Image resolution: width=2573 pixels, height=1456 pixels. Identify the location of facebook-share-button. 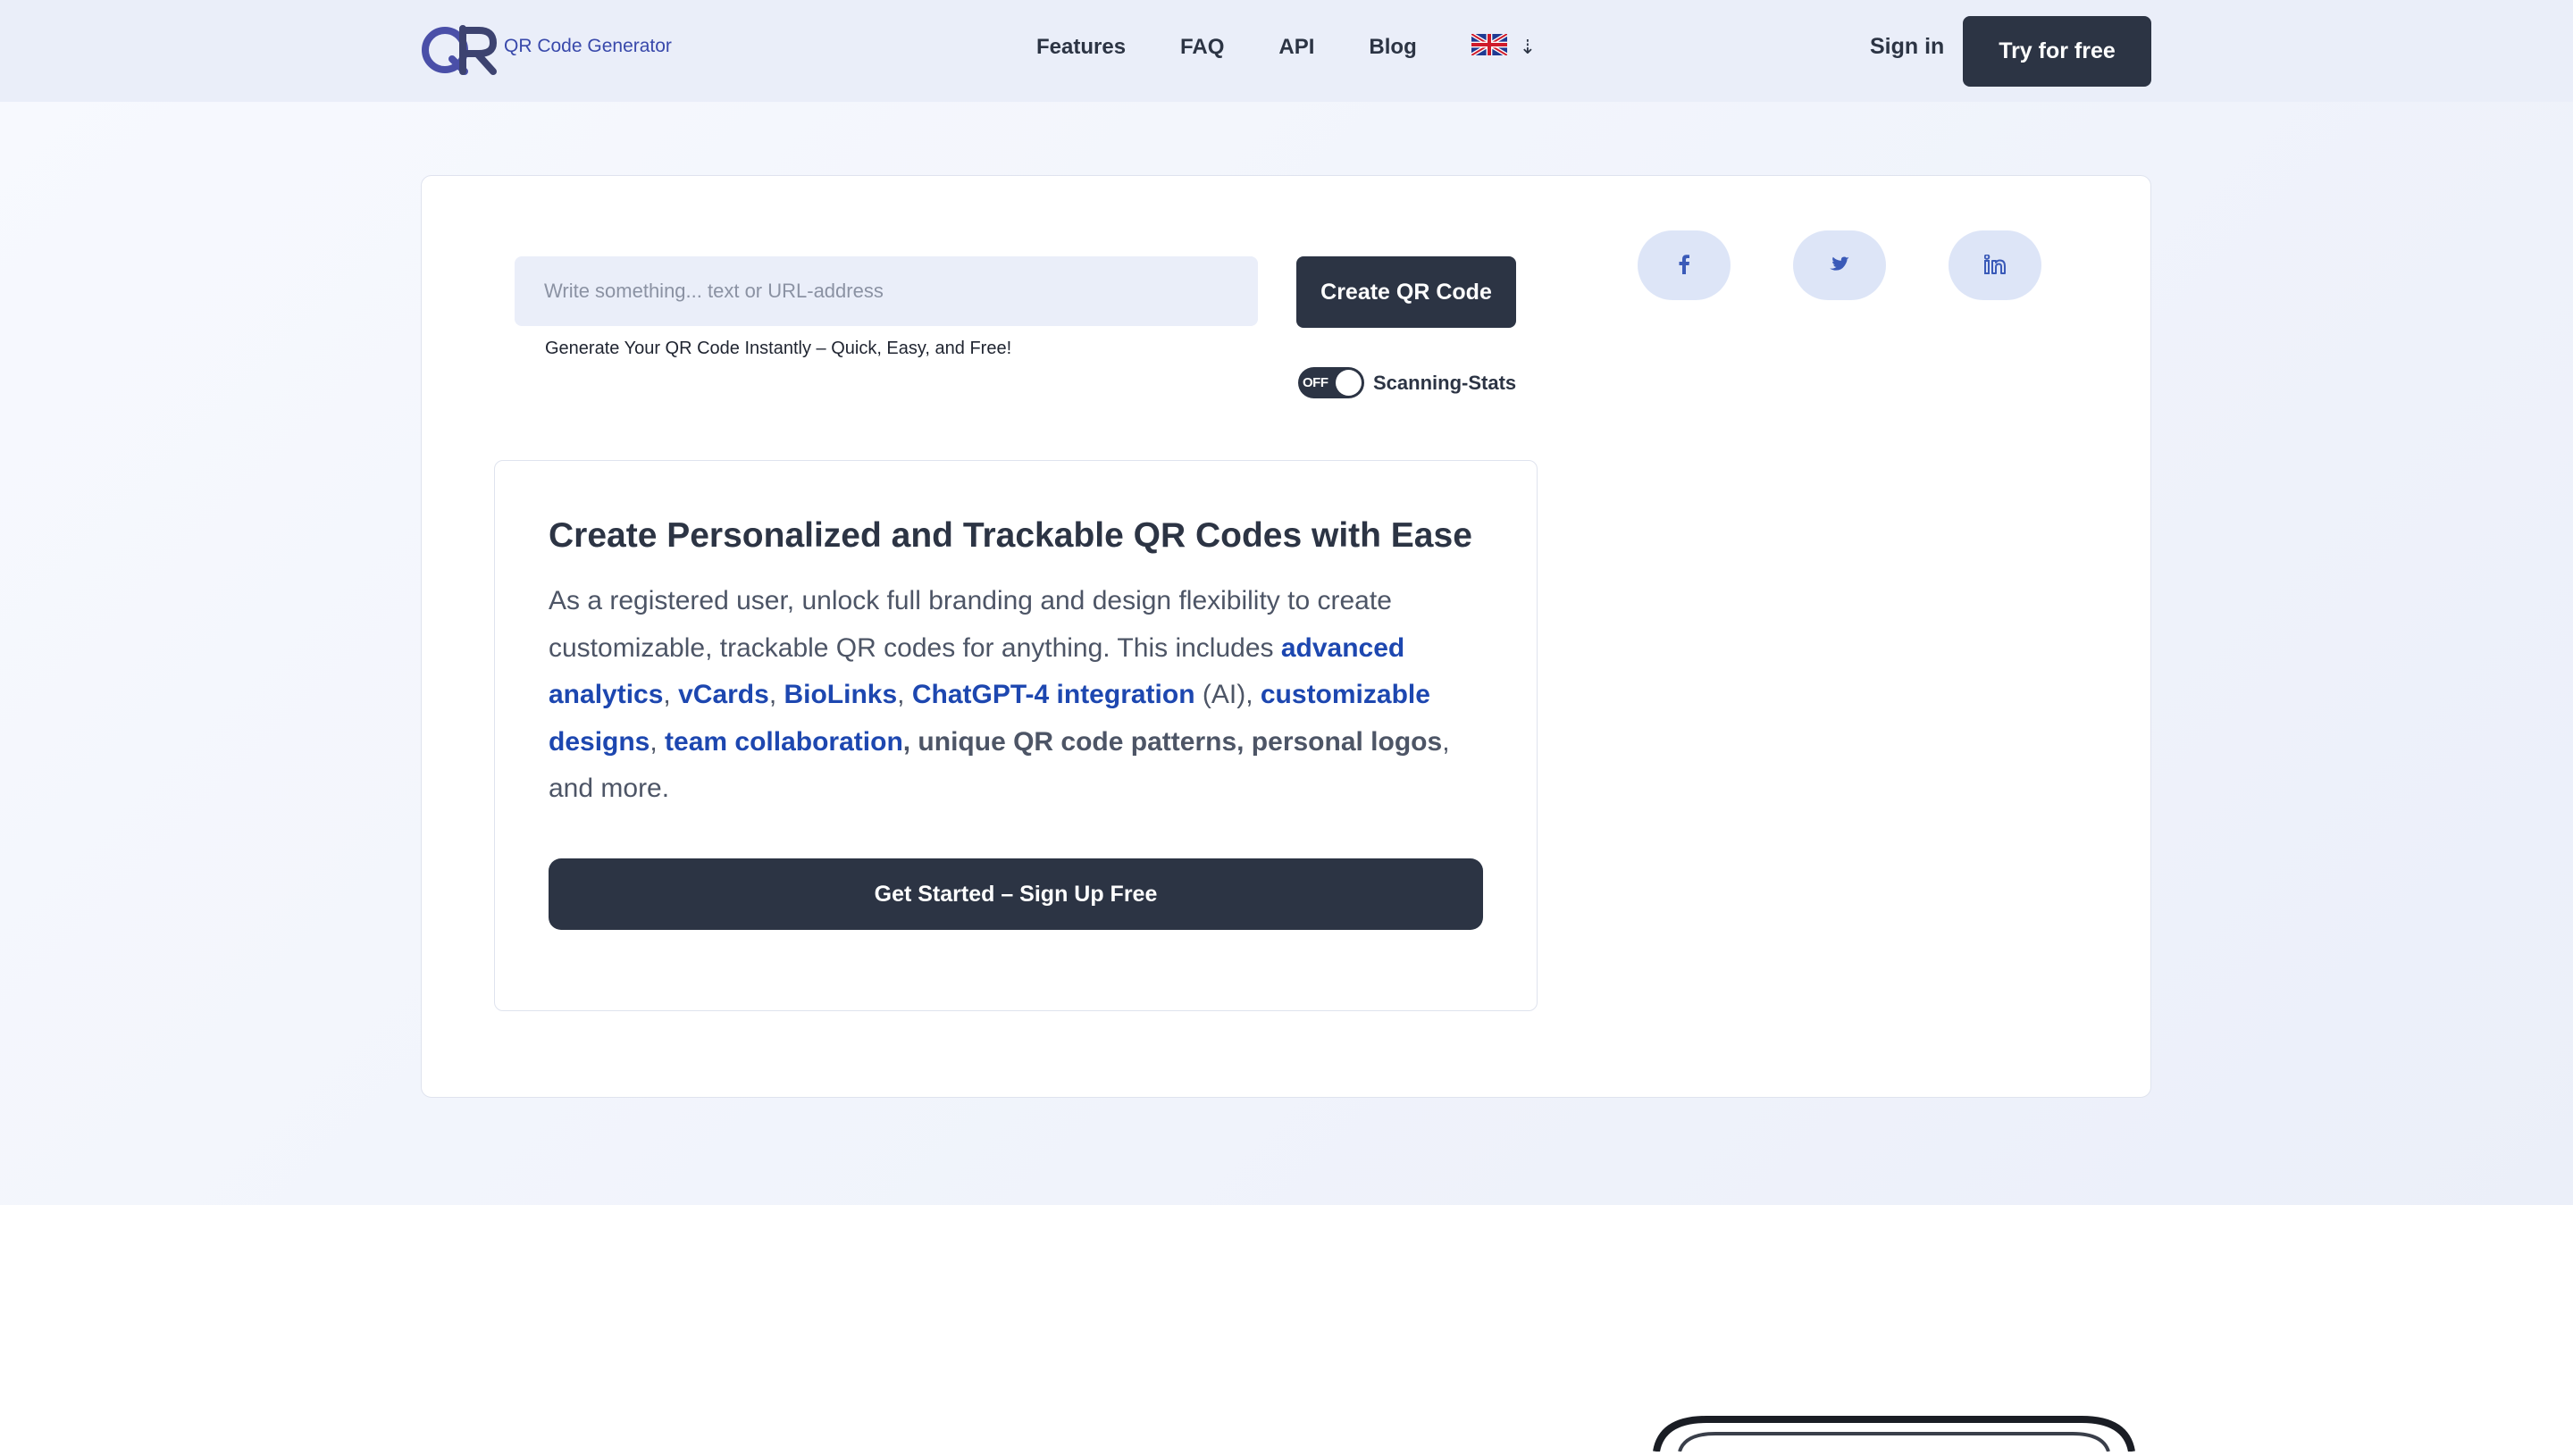
(1684, 265).